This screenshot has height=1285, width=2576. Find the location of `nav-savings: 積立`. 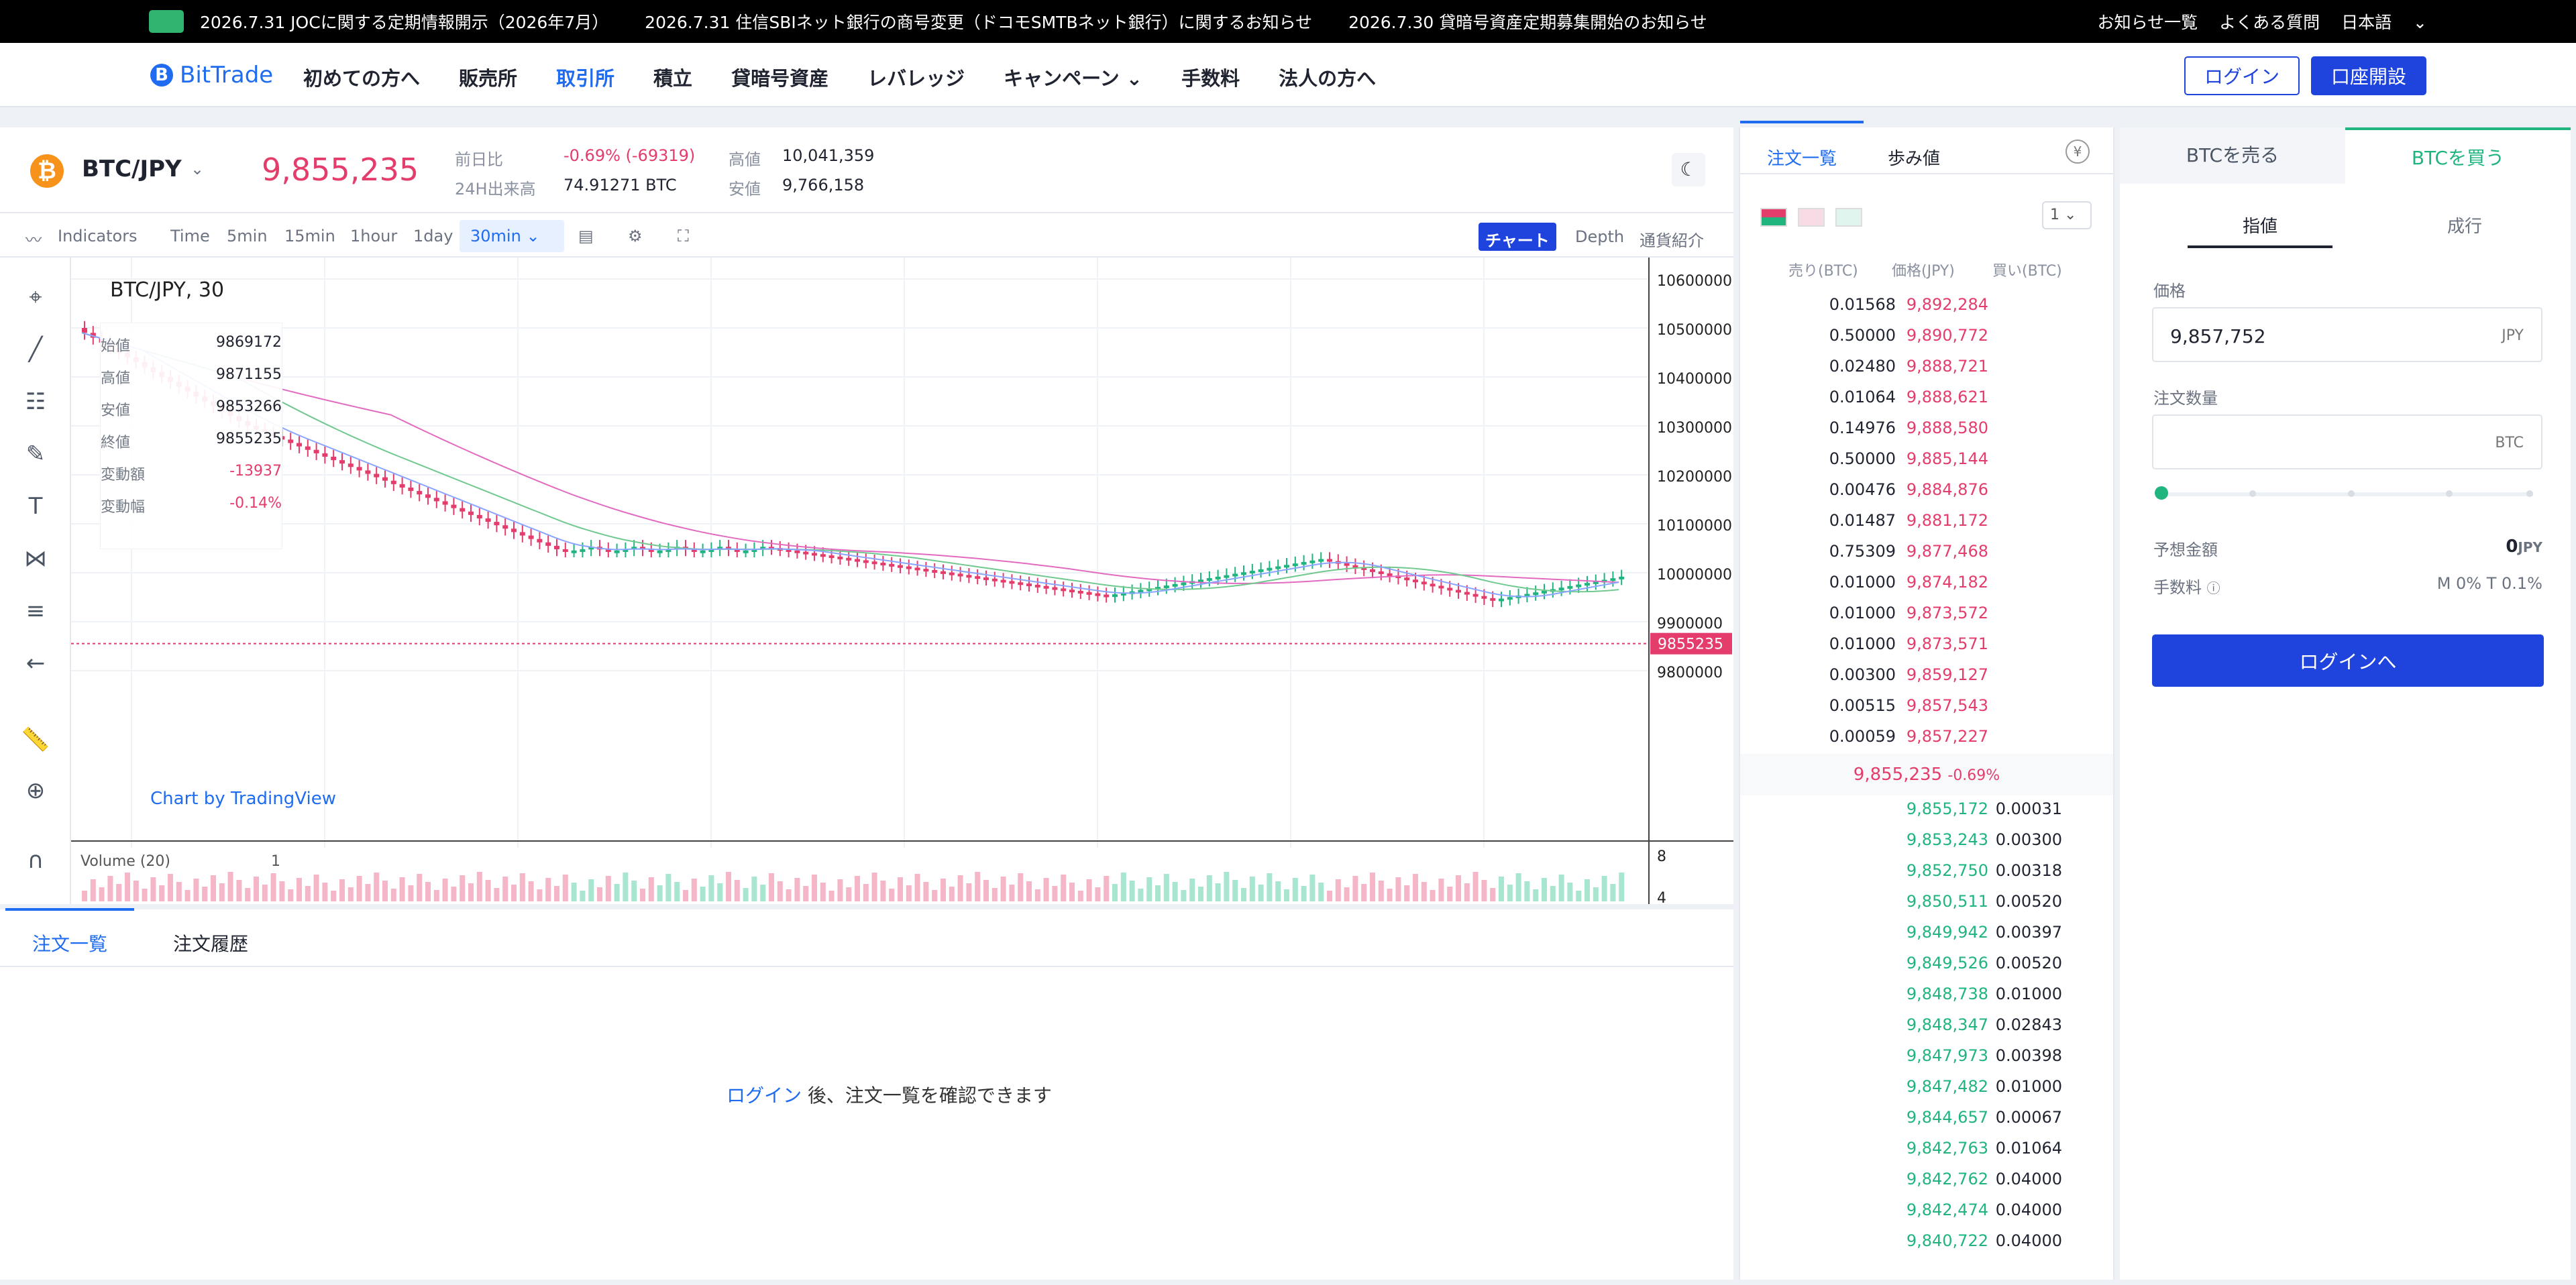

nav-savings: 積立 is located at coordinates (672, 77).